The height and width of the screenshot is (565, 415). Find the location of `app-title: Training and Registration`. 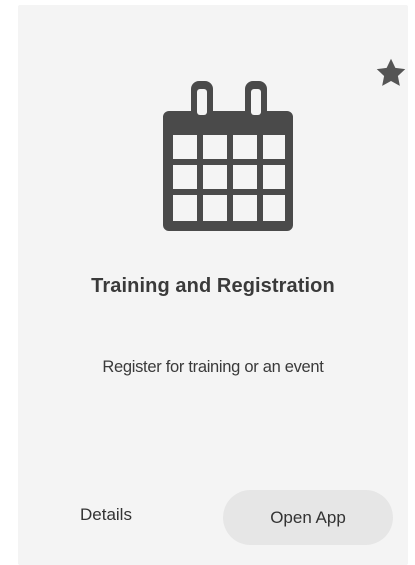

app-title: Training and Registration is located at coordinates (213, 286).